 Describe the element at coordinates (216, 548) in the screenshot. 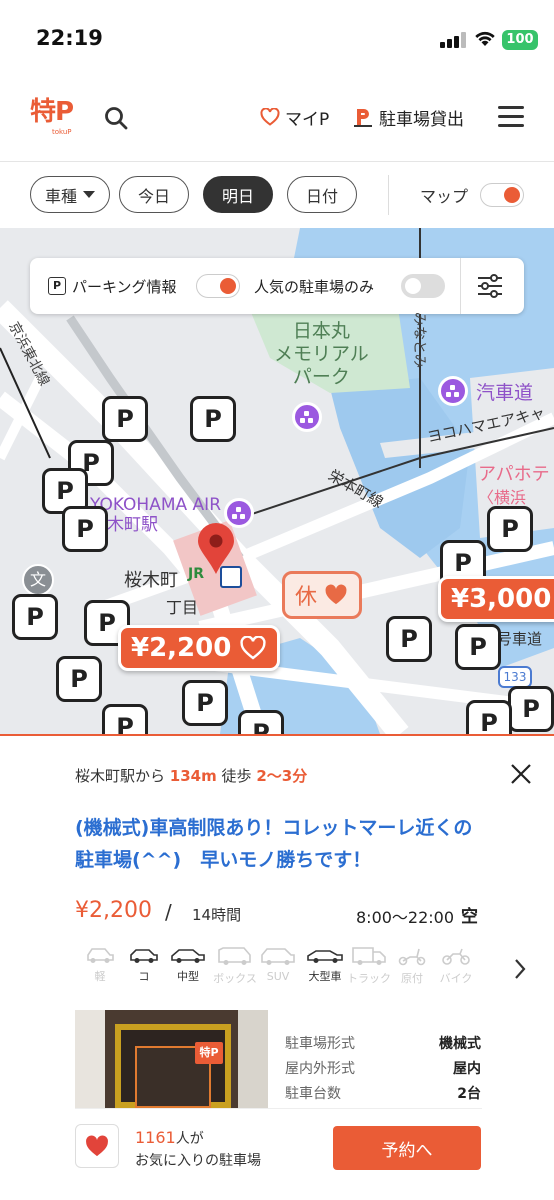

I see `location-pin-icon` at that location.